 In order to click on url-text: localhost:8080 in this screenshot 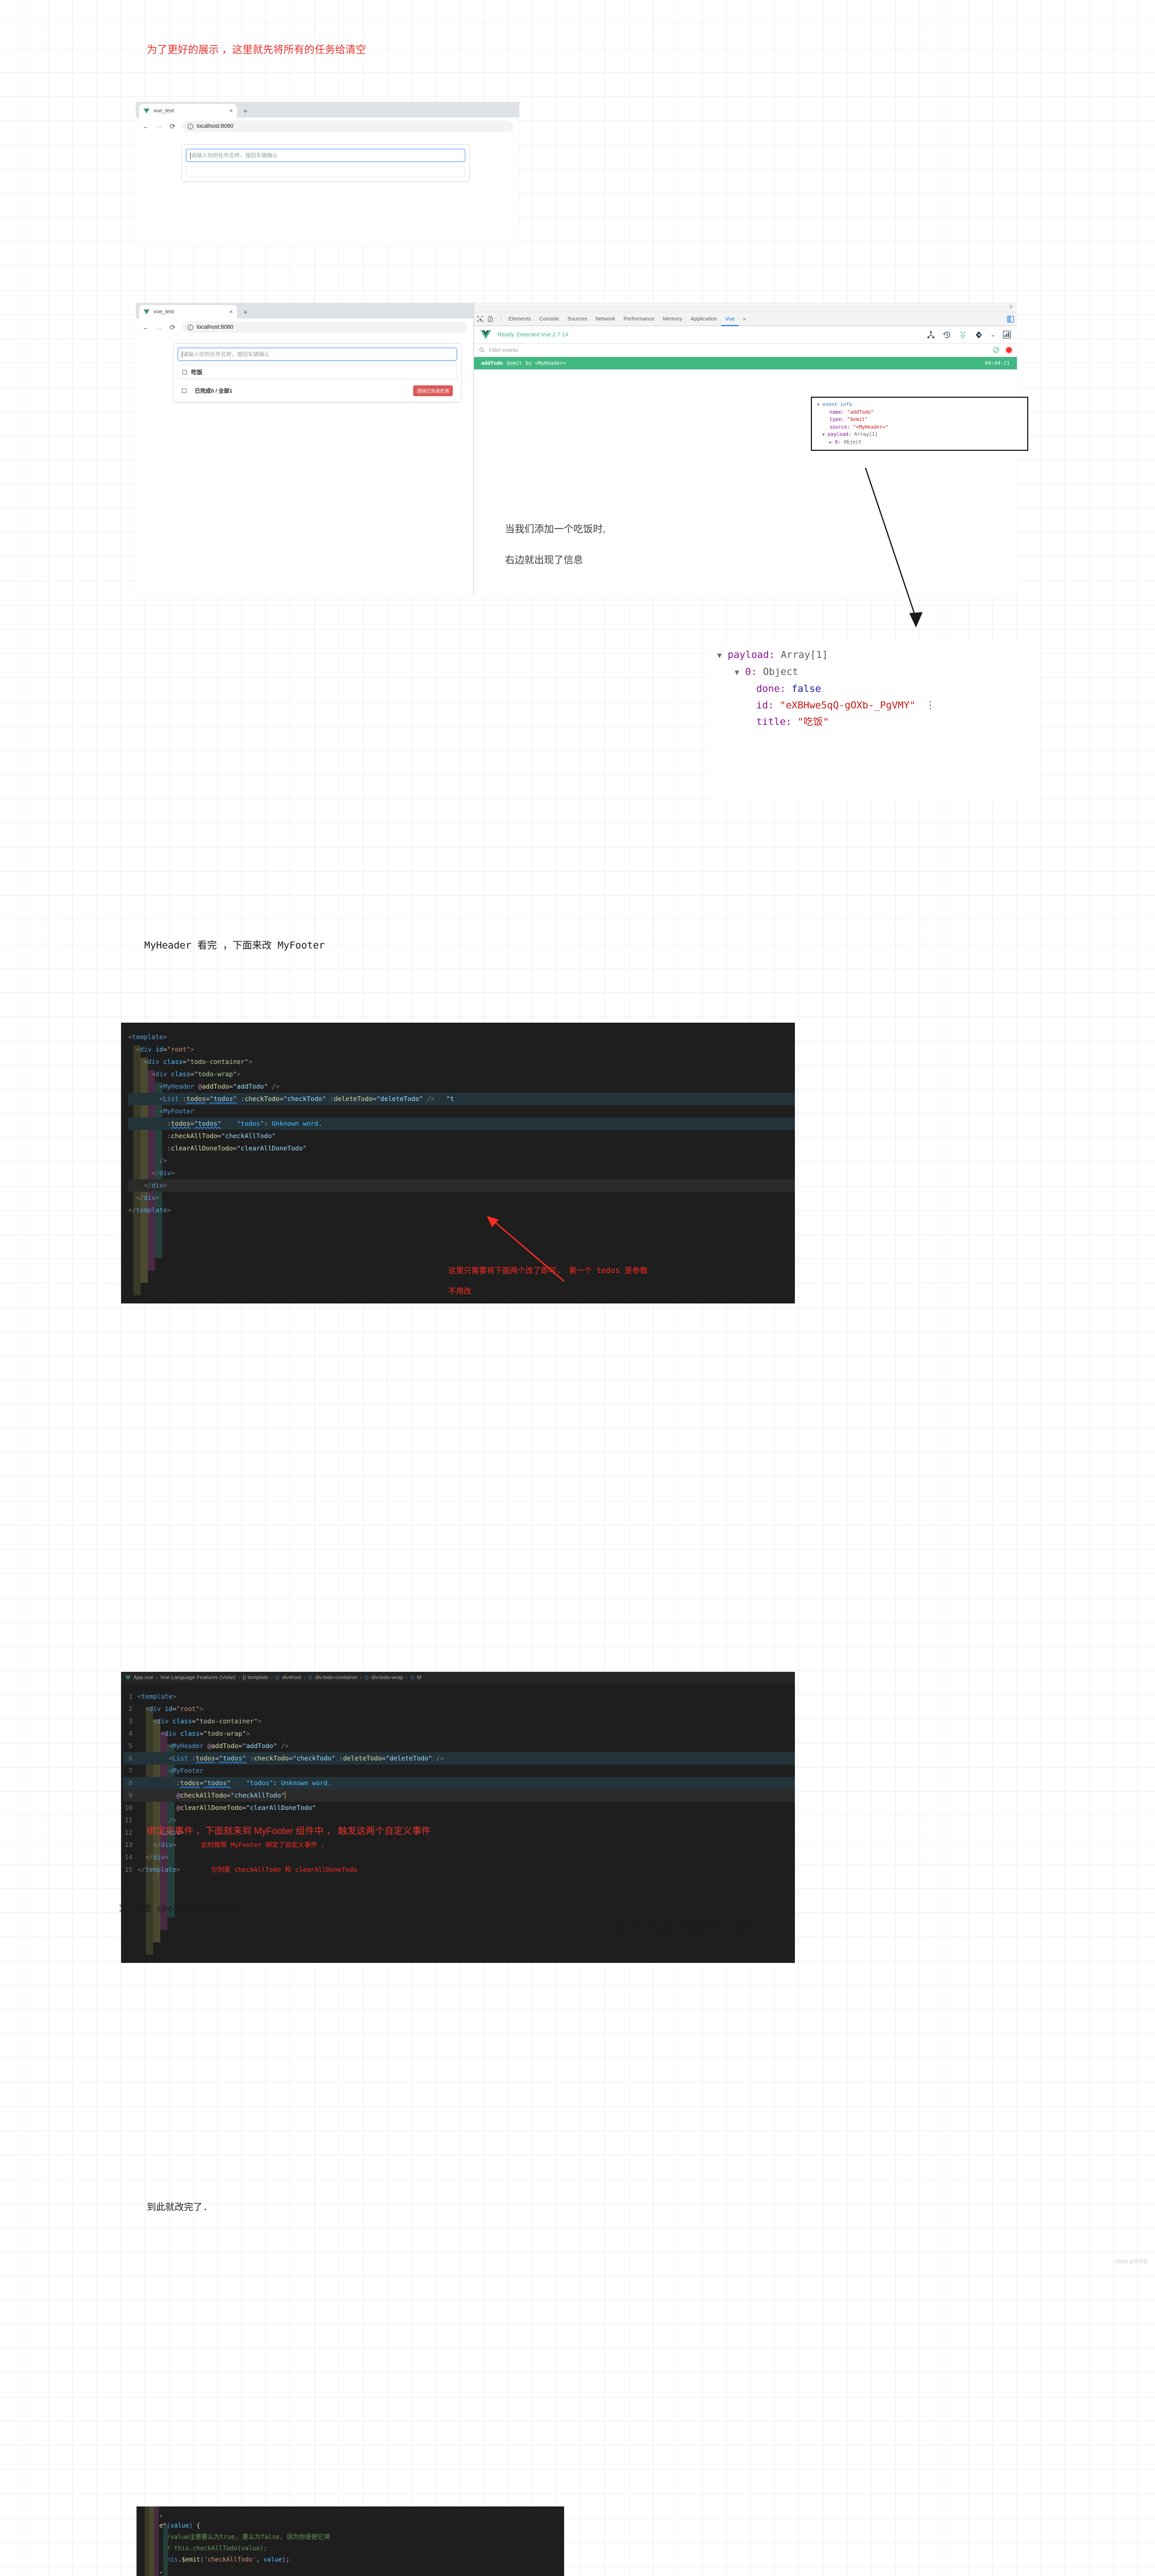, I will do `click(215, 126)`.